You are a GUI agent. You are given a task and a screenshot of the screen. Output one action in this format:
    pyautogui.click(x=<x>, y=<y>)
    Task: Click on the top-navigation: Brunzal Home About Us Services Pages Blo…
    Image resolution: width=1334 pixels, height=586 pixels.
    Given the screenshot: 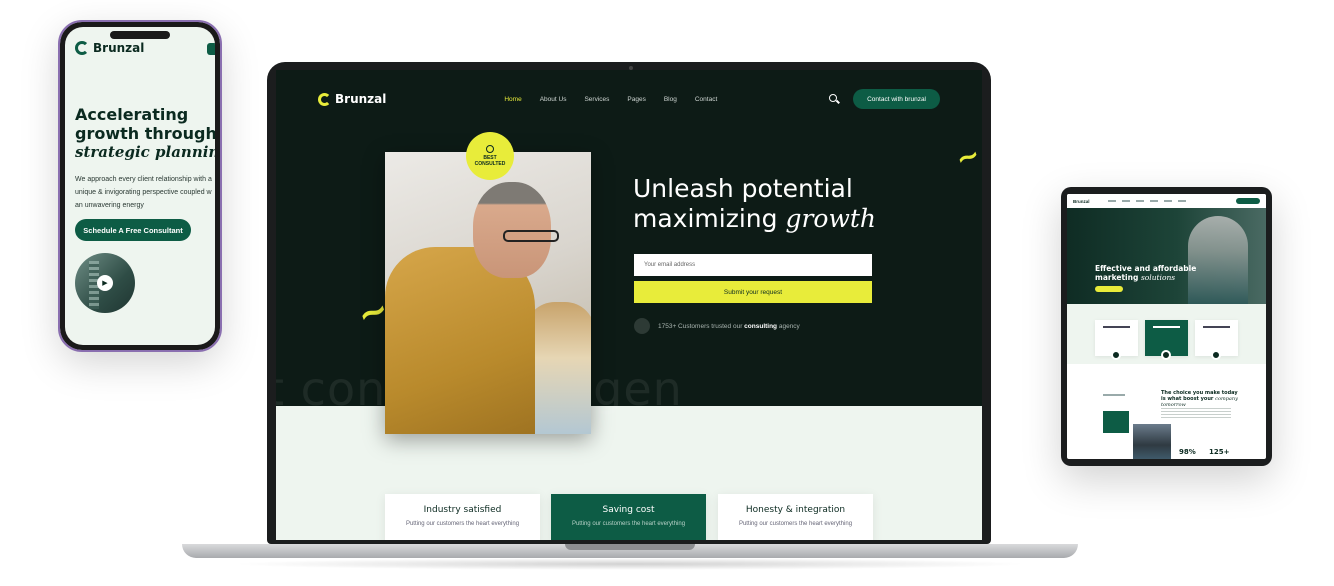 What is the action you would take?
    pyautogui.click(x=629, y=99)
    